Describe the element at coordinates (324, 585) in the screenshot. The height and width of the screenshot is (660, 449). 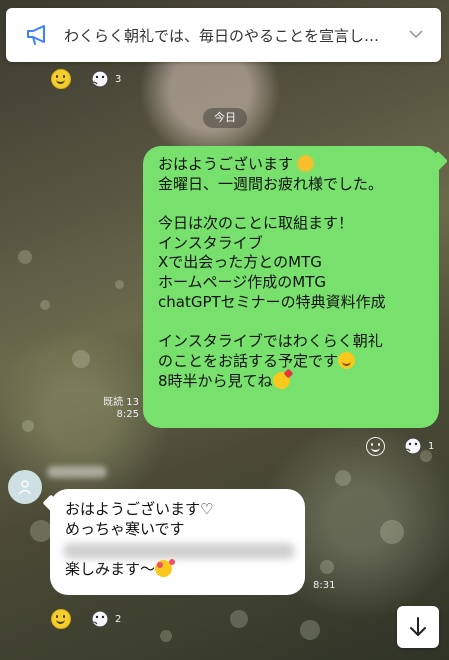
I see `message-time: 8:31` at that location.